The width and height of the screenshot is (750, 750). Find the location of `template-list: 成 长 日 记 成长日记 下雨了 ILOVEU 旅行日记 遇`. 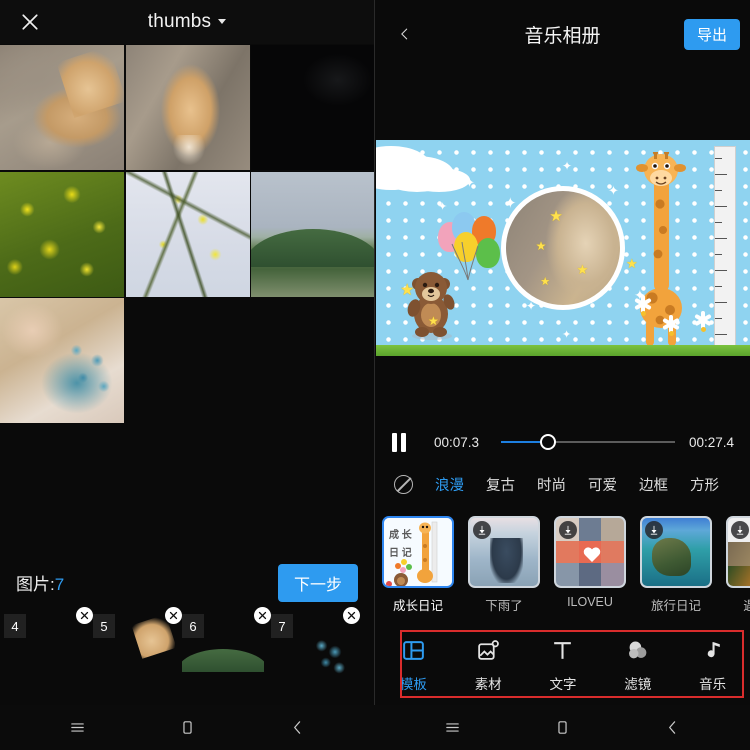

template-list: 成 长 日 记 成长日记 下雨了 ILOVEU 旅行日记 遇 is located at coordinates (563, 569).